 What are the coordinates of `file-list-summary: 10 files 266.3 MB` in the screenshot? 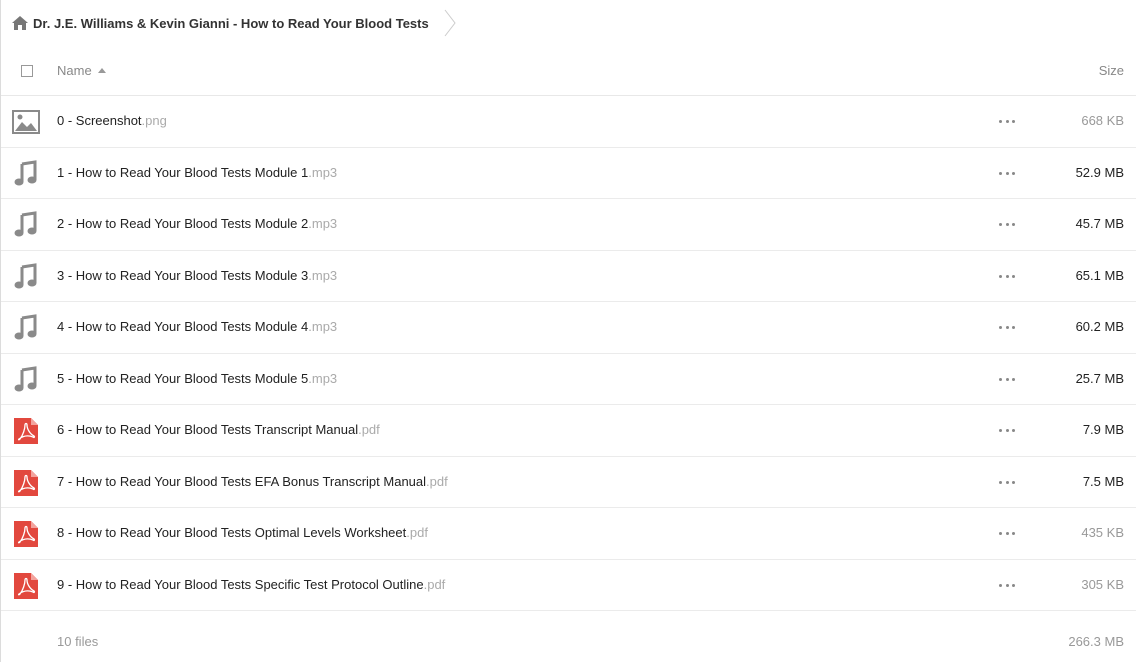 It's located at (568, 641).